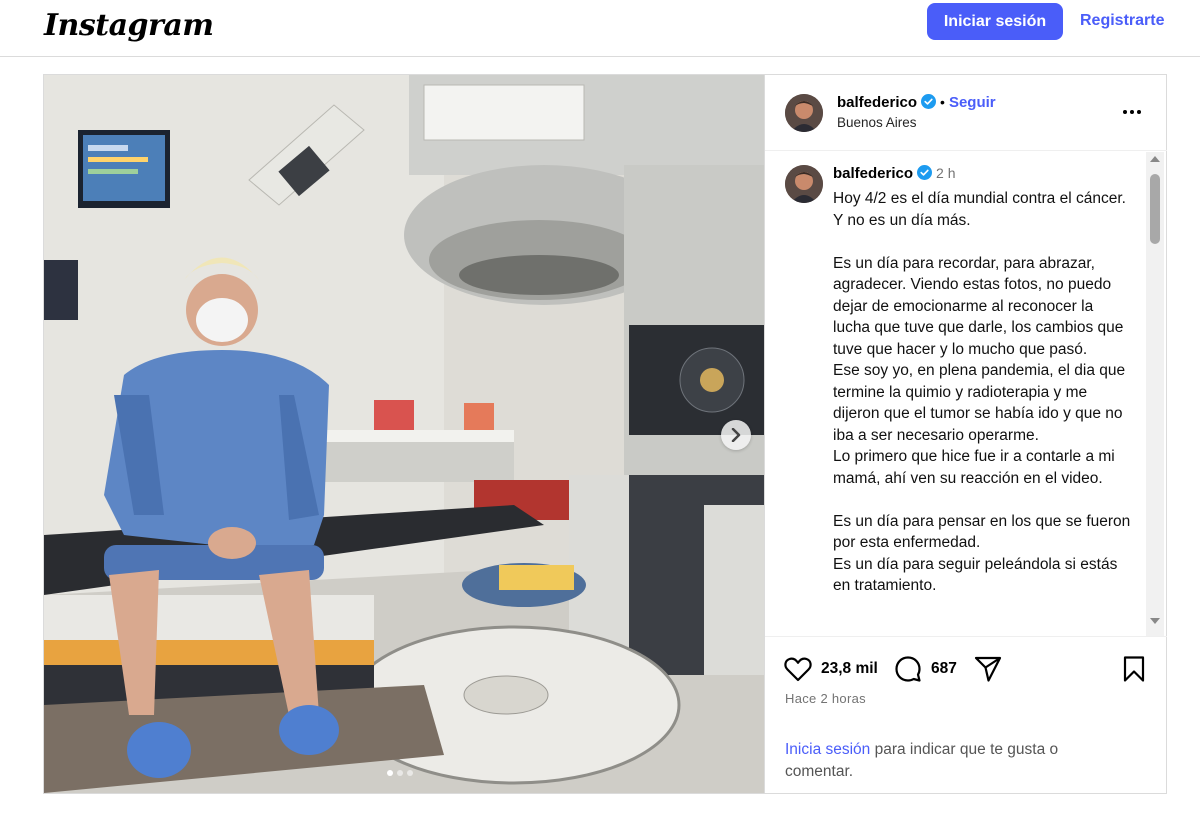 This screenshot has height=813, width=1200. What do you see at coordinates (946, 173) in the screenshot?
I see `caption-time: 2 h` at bounding box center [946, 173].